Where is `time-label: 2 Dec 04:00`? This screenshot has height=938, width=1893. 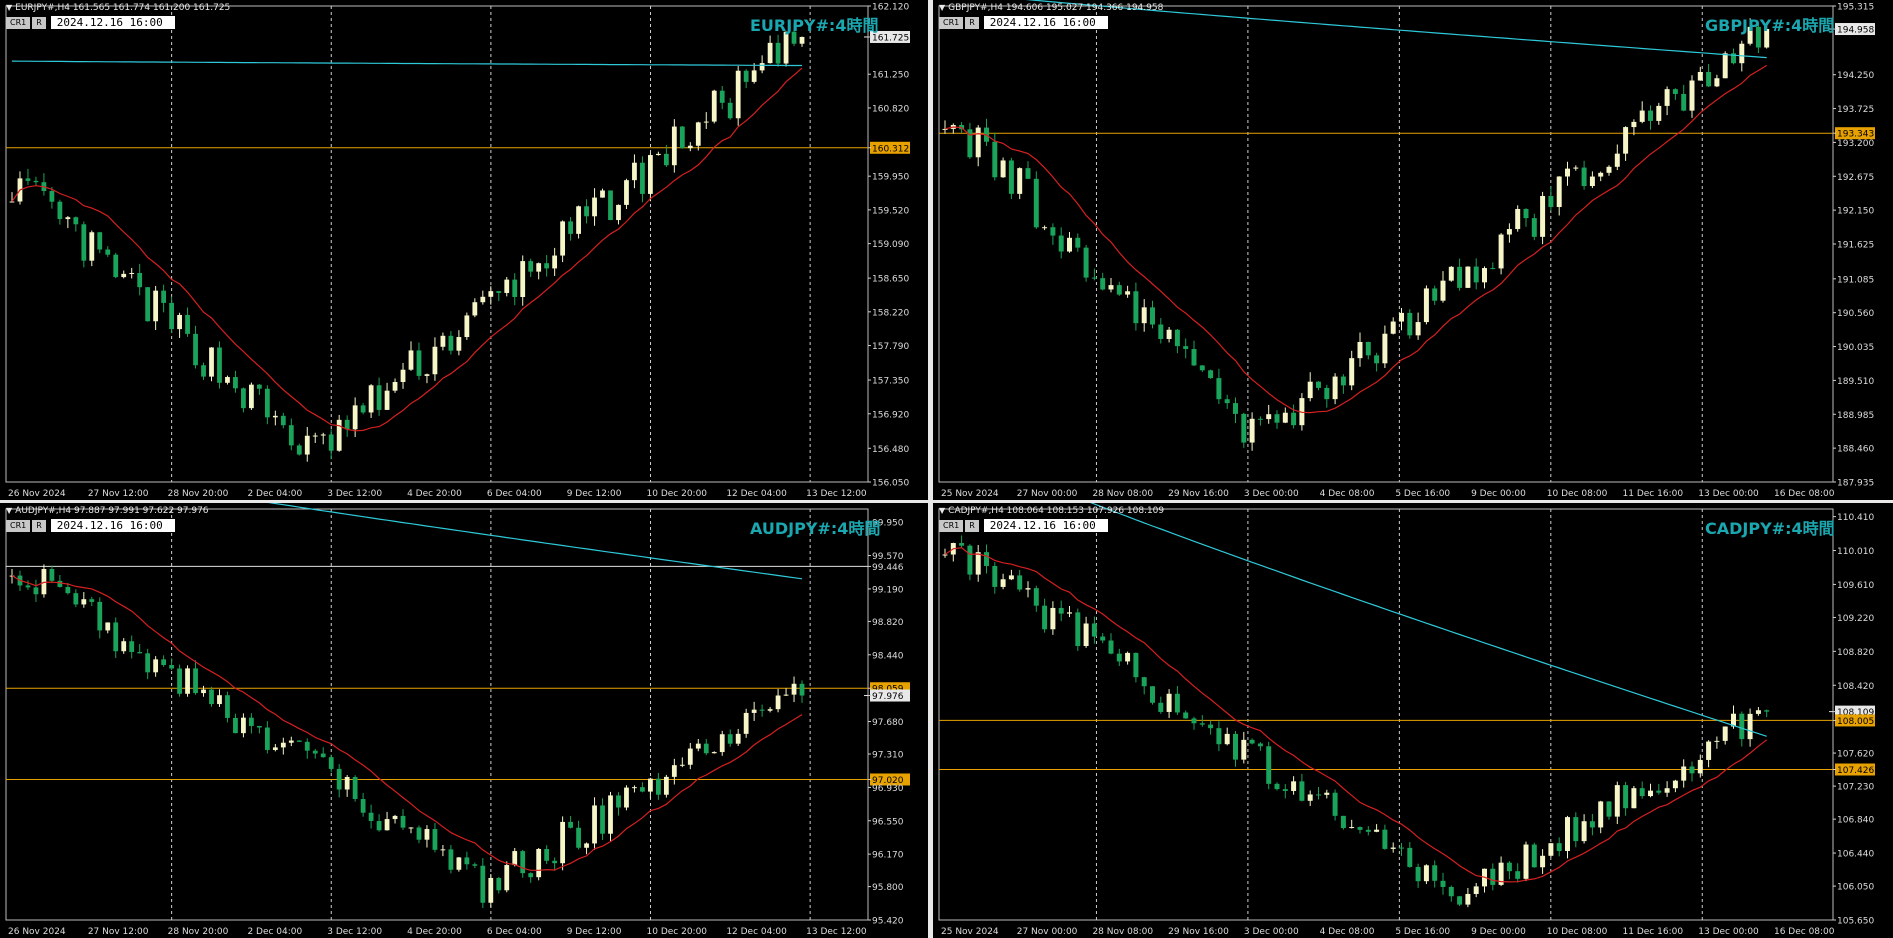
time-label: 2 Dec 04:00 is located at coordinates (274, 932).